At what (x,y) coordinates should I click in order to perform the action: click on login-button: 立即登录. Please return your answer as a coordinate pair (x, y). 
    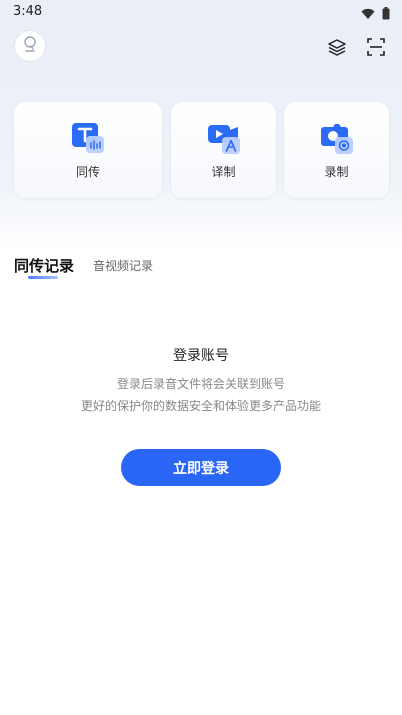
    Looking at the image, I should click on (201, 467).